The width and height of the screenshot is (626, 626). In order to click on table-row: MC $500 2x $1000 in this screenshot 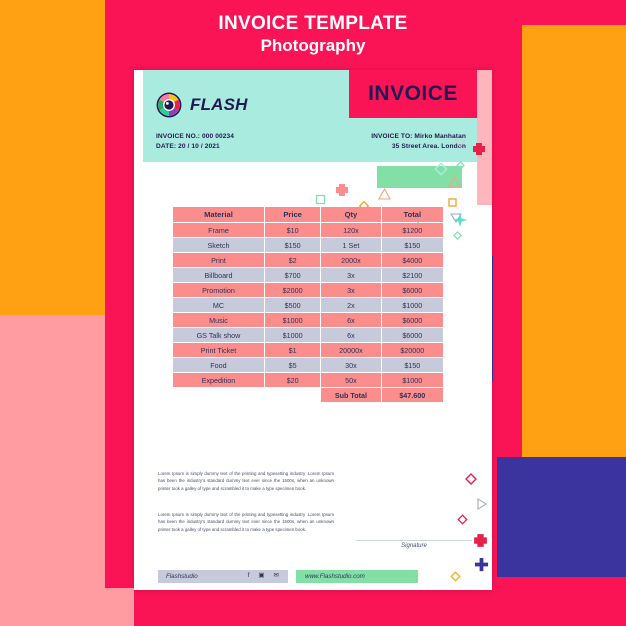, I will do `click(308, 305)`.